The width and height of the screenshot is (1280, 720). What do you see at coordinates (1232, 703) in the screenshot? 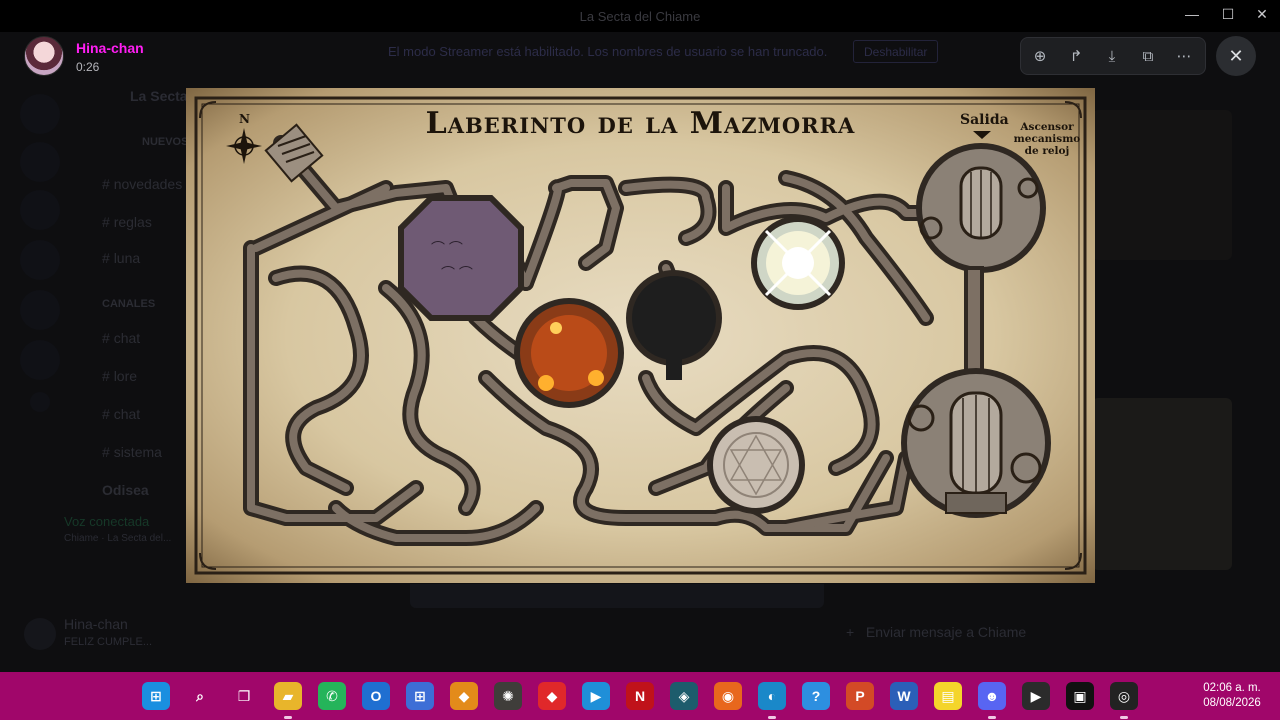
I see `clock-date: 08/08/2026` at bounding box center [1232, 703].